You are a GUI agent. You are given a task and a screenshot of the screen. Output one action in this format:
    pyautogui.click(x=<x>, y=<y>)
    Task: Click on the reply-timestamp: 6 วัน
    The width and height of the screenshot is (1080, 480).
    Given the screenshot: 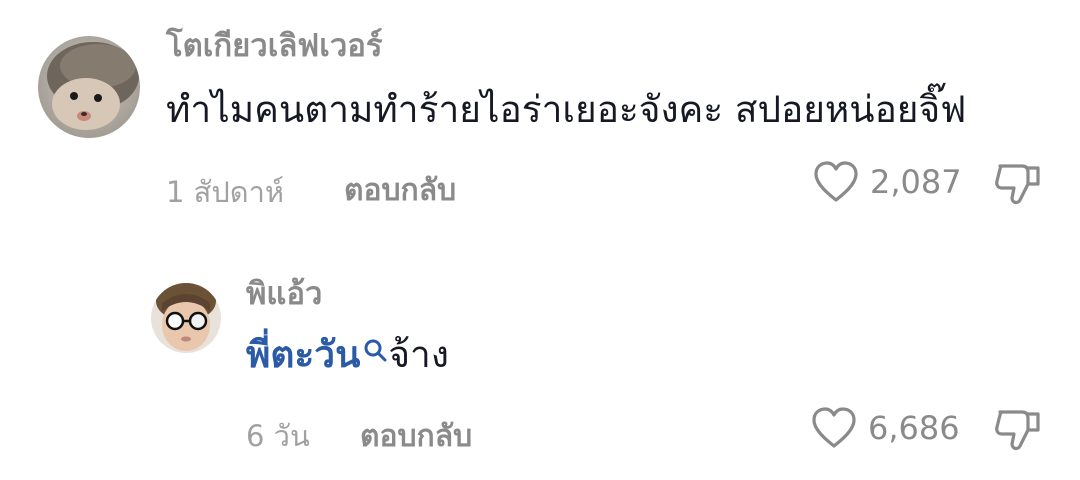 What is the action you would take?
    pyautogui.click(x=278, y=436)
    